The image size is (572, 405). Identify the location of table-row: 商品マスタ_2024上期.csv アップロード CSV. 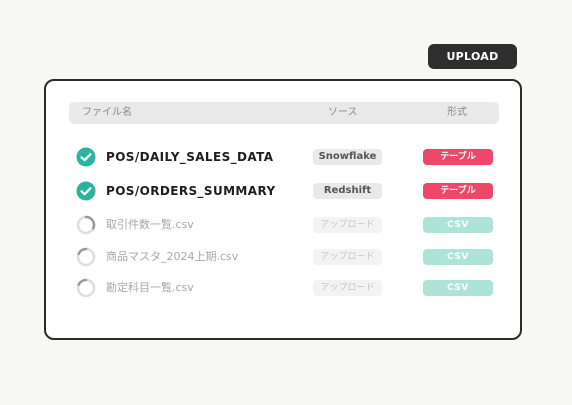
(291, 258).